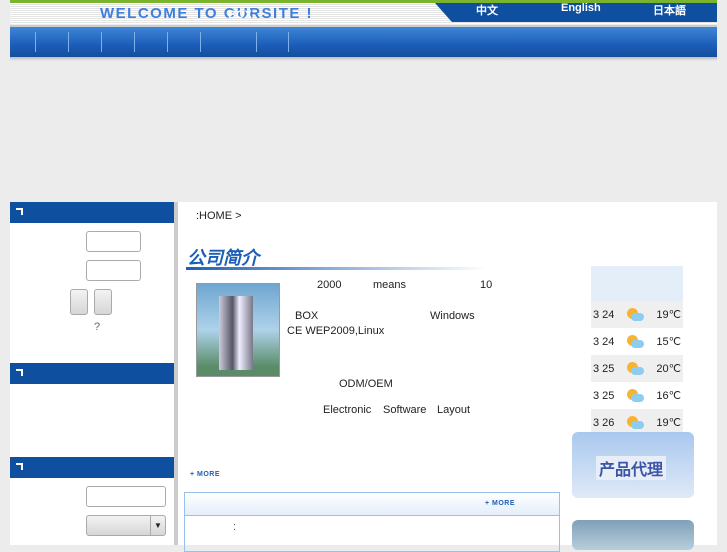 Image resolution: width=727 pixels, height=552 pixels. Describe the element at coordinates (604, 422) in the screenshot. I see `weather-date: 3 26` at that location.